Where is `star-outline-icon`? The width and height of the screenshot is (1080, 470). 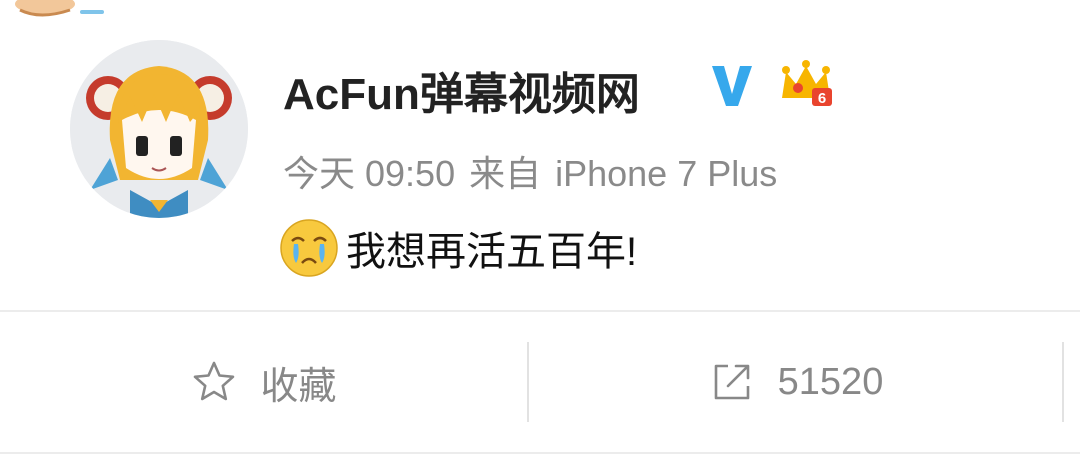
star-outline-icon is located at coordinates (214, 381).